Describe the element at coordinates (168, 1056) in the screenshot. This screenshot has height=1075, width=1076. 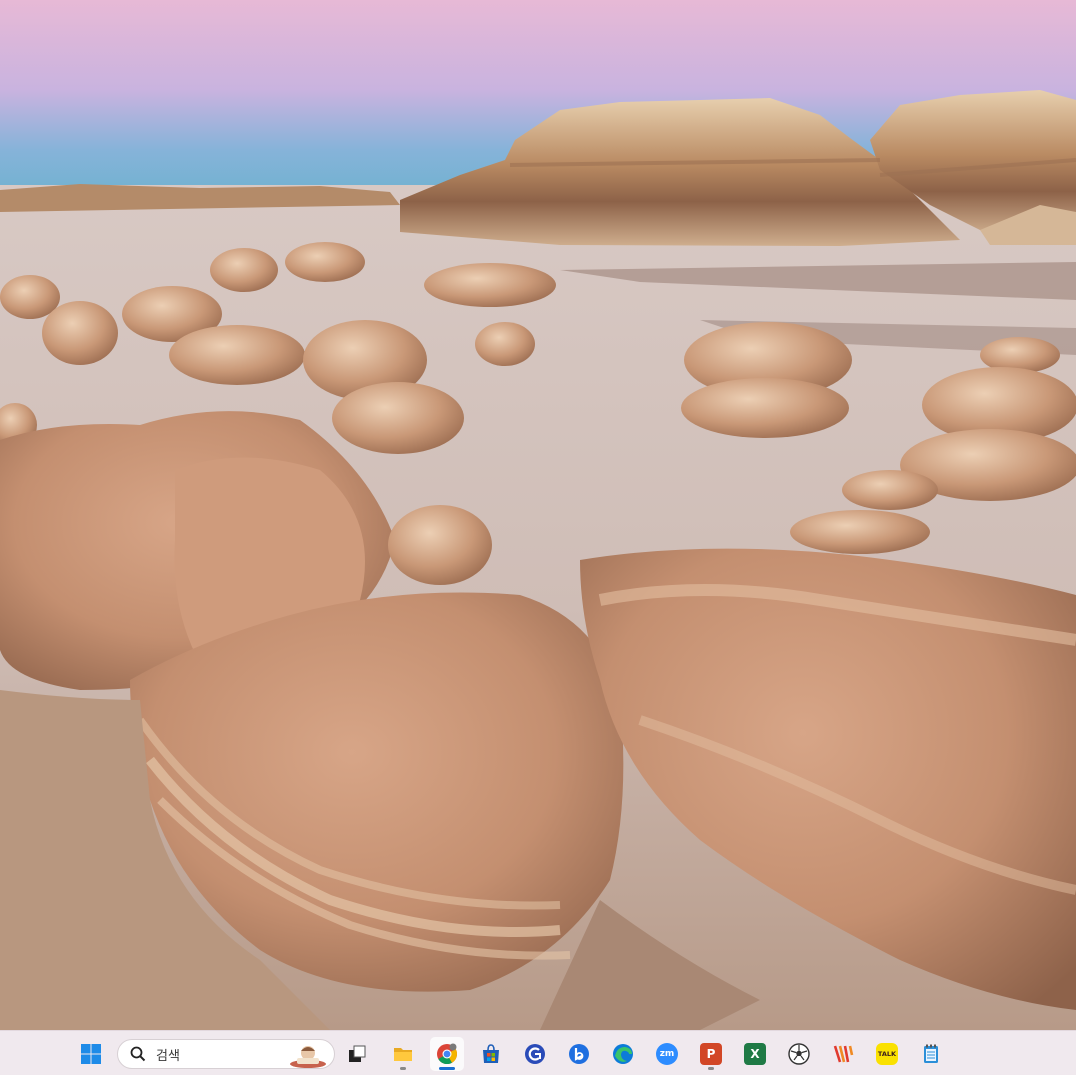
I see `search-placeholder: 검색` at that location.